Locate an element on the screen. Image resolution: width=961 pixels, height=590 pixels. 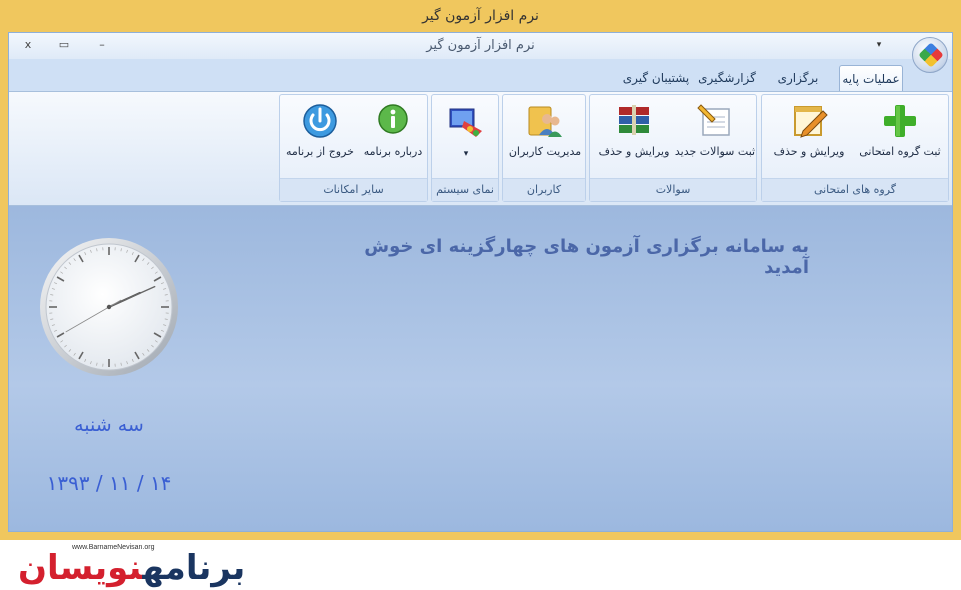
theme-dropdown-button: ▾ is located at coordinates (466, 137).